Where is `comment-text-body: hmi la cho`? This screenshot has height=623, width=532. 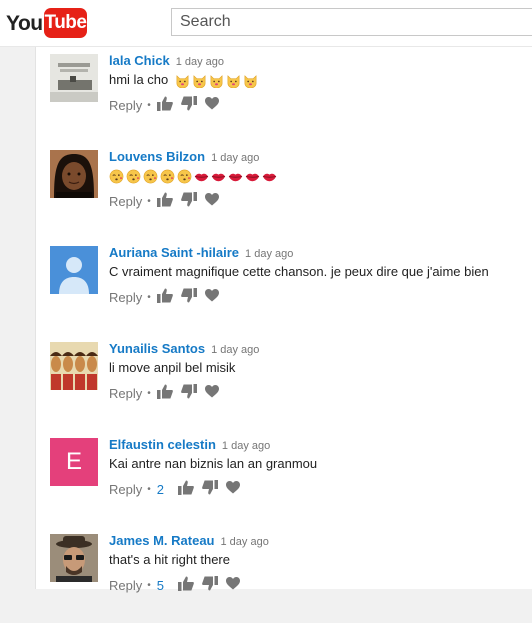 comment-text-body: hmi la cho is located at coordinates (139, 79).